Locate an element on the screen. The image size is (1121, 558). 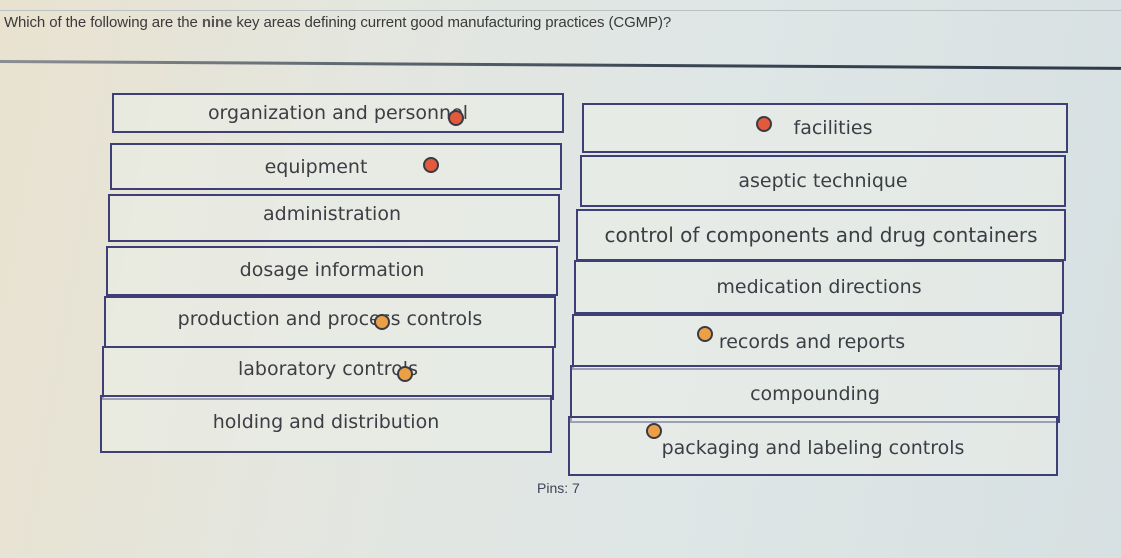
pin-marker-laboratory is located at coordinates (405, 374).